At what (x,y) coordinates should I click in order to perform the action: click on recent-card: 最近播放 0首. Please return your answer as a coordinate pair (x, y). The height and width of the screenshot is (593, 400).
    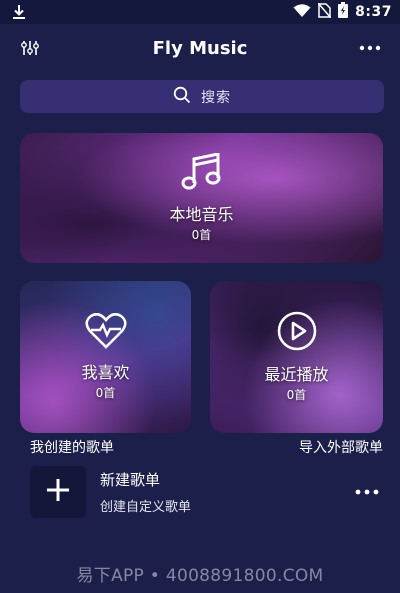
    Looking at the image, I should click on (296, 357).